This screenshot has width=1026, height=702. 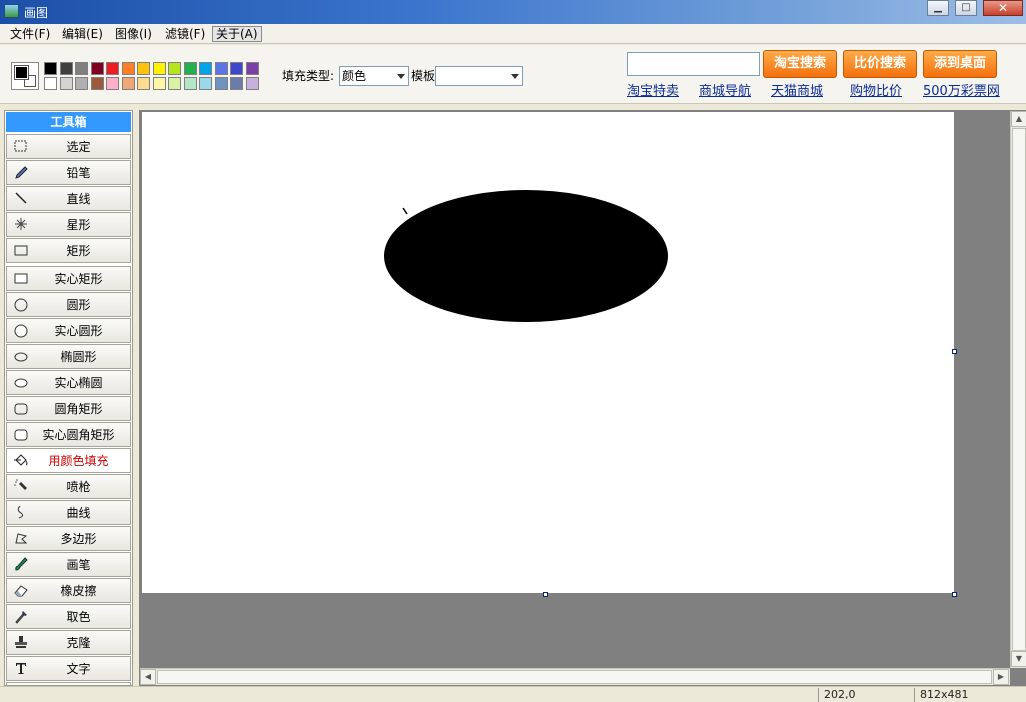 I want to click on tool-filled-ellipse: 实心椭圆, so click(x=68, y=382).